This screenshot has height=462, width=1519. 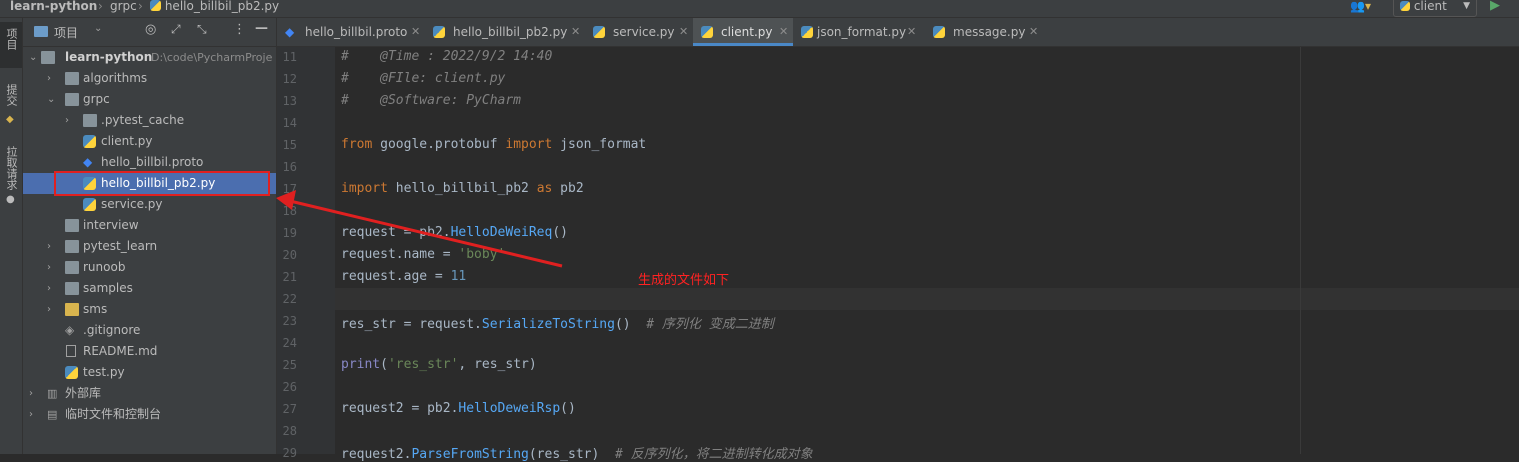 What do you see at coordinates (52, 414) in the screenshot?
I see `scratches-icon: ▤` at bounding box center [52, 414].